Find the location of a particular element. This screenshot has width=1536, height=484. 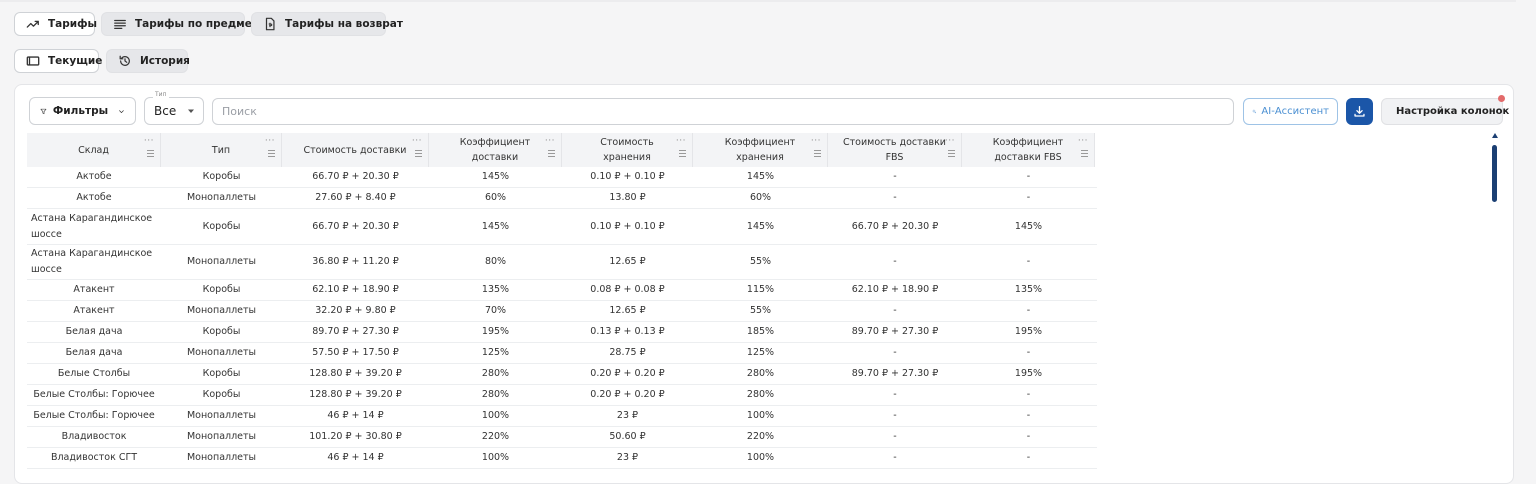

table-cell: 100% is located at coordinates (495, 457).